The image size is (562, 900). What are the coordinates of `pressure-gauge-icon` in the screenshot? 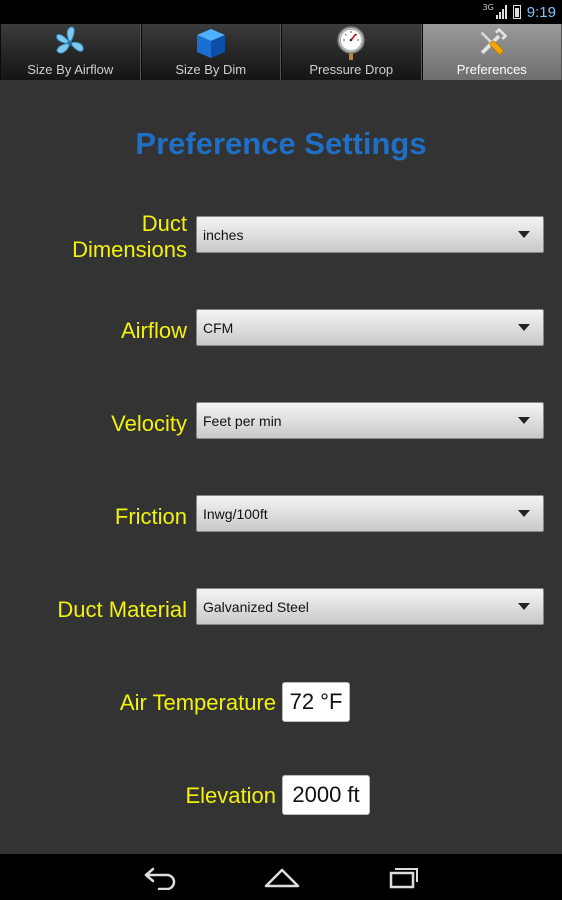 It's located at (351, 43).